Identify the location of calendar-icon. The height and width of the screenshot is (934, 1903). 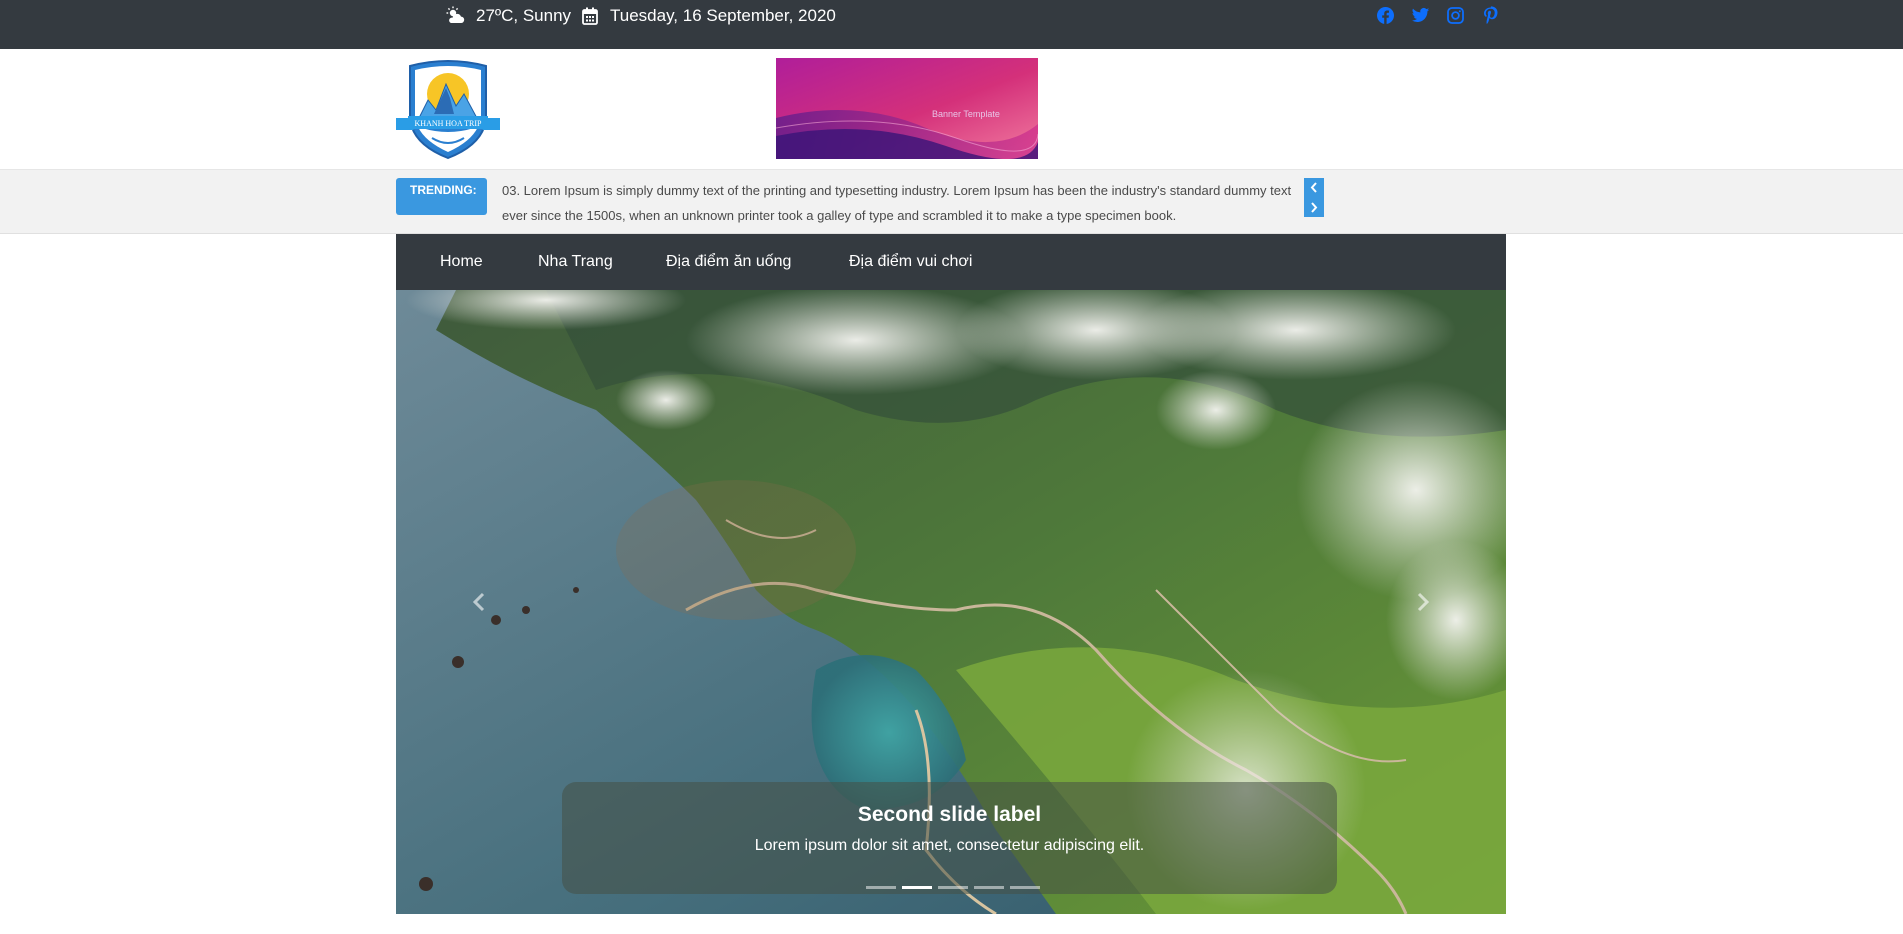
(590, 16).